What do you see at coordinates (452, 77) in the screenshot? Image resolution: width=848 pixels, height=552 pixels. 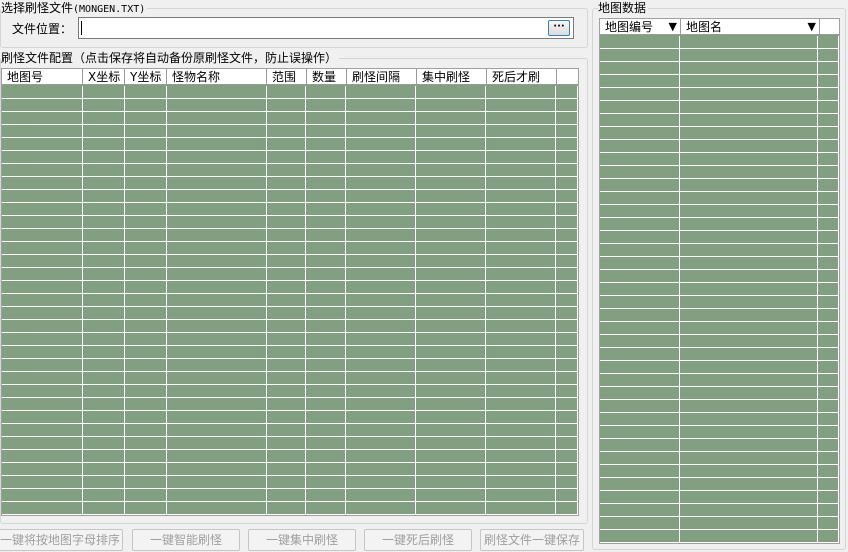 I see `column-header: 集中刷怪` at bounding box center [452, 77].